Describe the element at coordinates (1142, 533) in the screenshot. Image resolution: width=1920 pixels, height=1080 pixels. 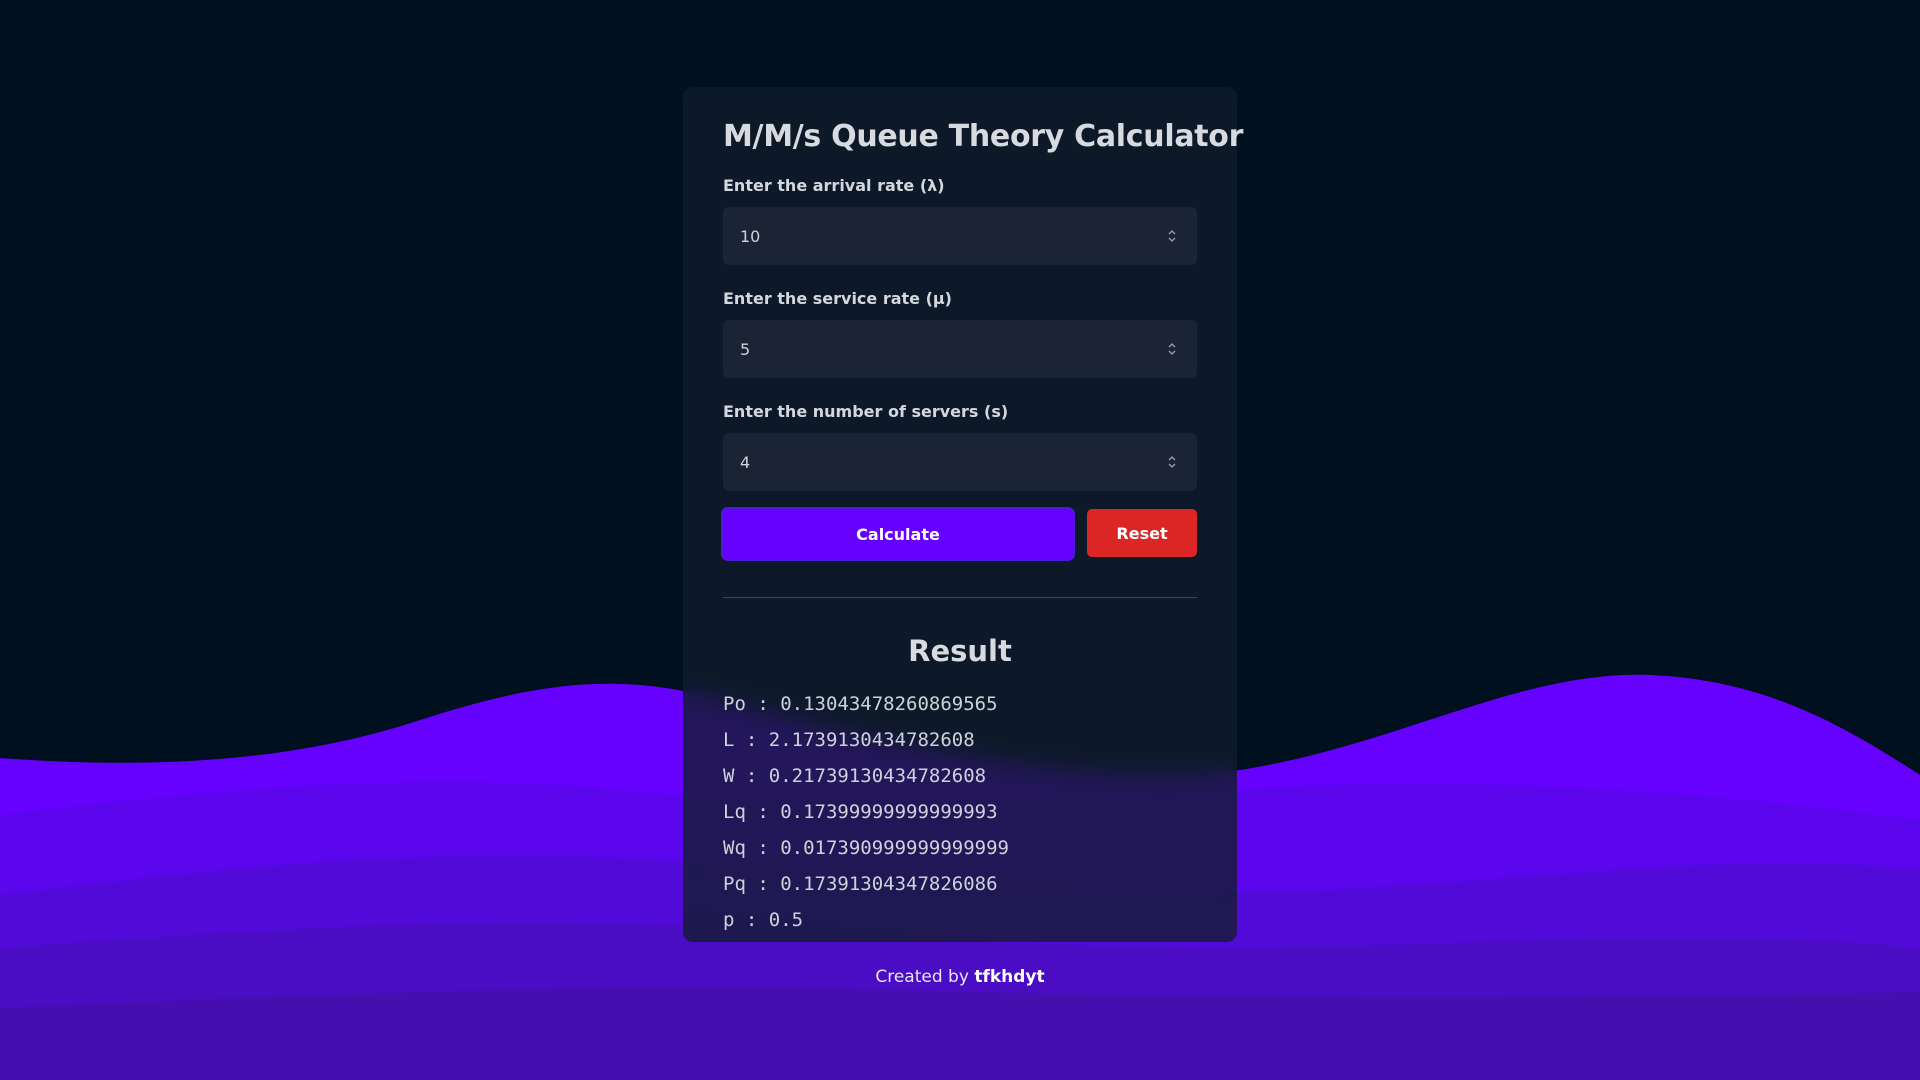
I see `reset-button: Reset` at that location.